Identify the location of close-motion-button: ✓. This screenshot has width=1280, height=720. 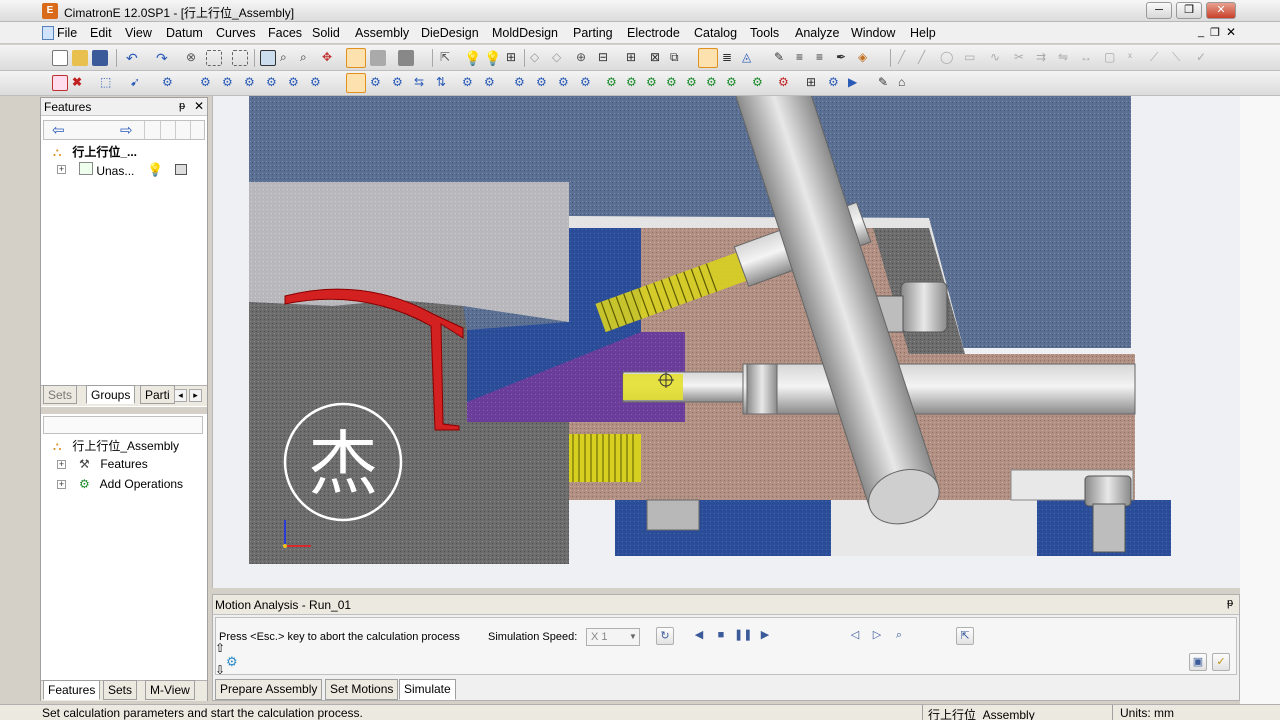
(1221, 662).